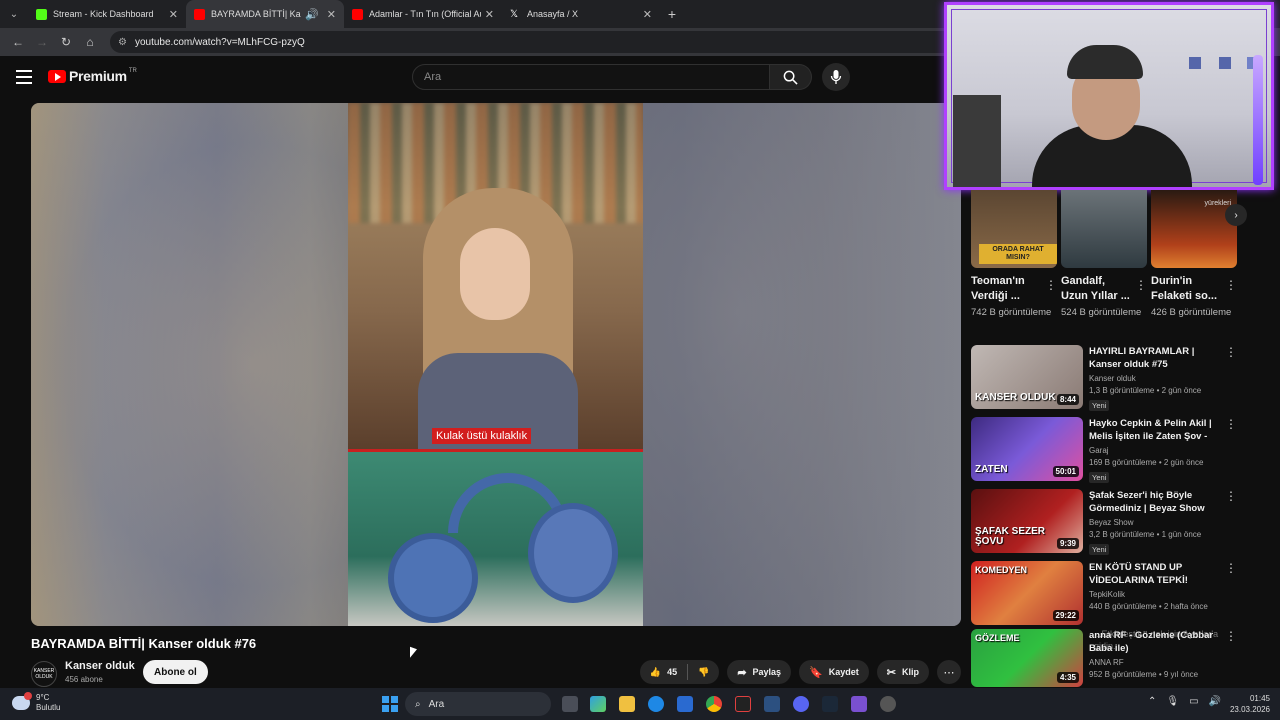 The height and width of the screenshot is (720, 1280). I want to click on discord-icon, so click(801, 704).